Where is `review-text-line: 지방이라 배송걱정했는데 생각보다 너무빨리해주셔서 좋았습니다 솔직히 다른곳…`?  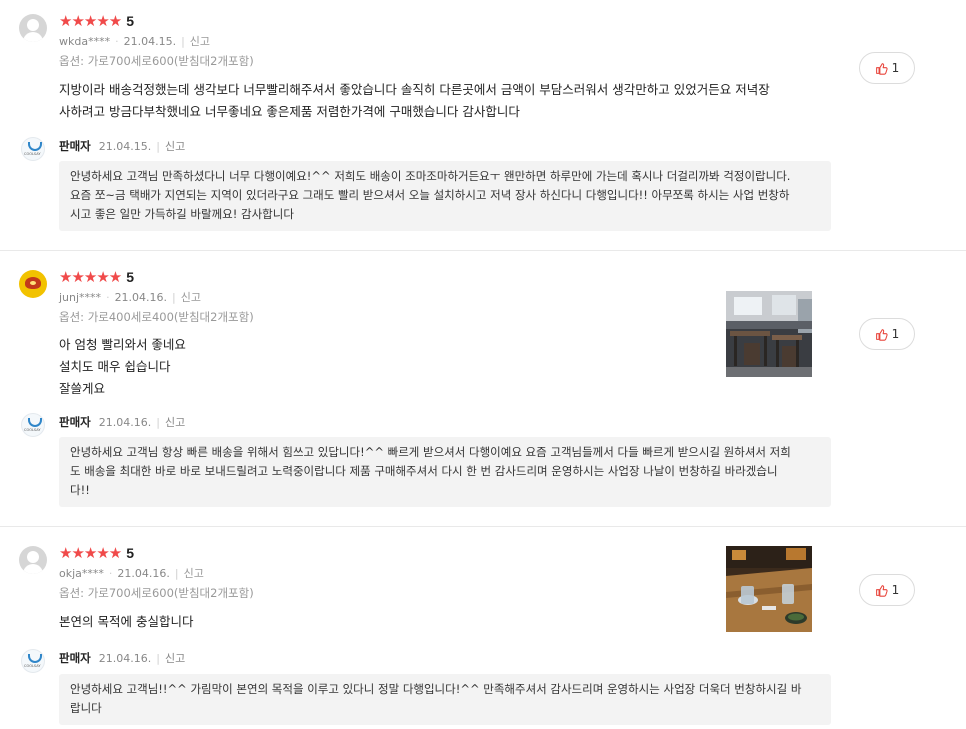
review-text-line: 지방이라 배송걱정했는데 생각보다 너무빨리해주셔서 좋았습니다 솔직히 다른곳… is located at coordinates (414, 89).